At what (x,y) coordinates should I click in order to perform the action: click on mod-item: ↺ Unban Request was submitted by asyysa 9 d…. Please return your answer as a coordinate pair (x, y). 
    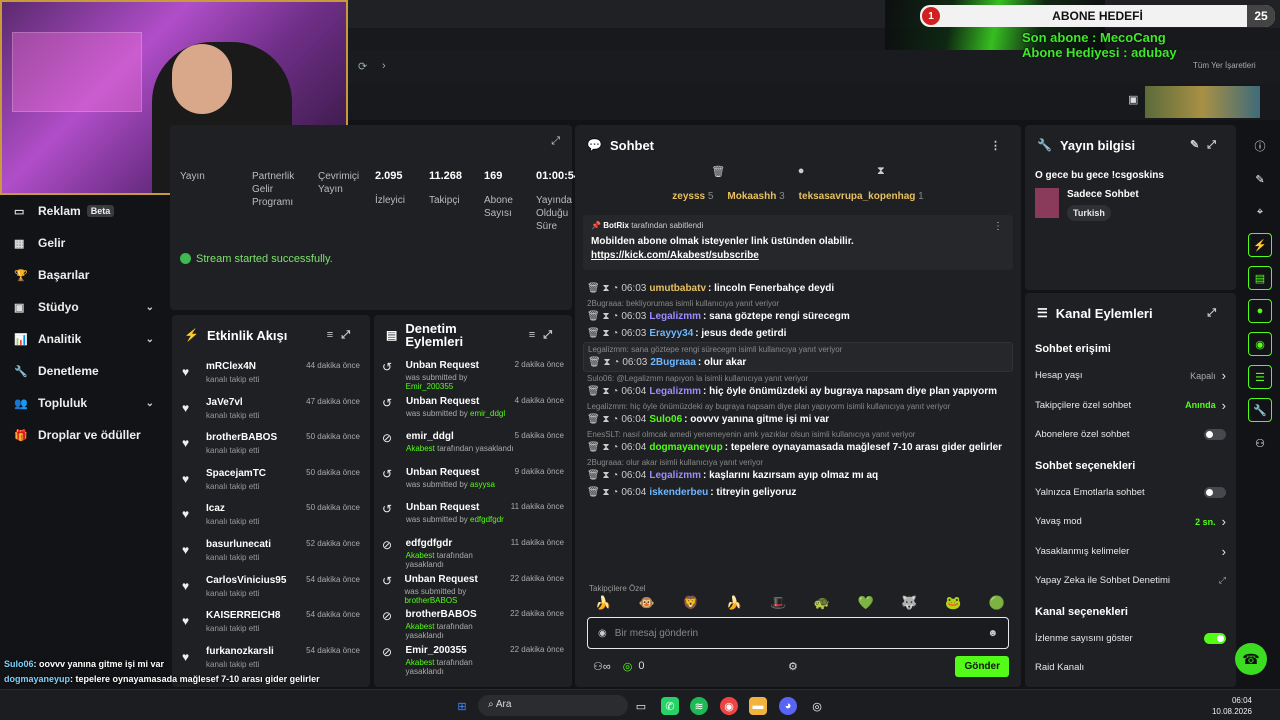
    Looking at the image, I should click on (473, 480).